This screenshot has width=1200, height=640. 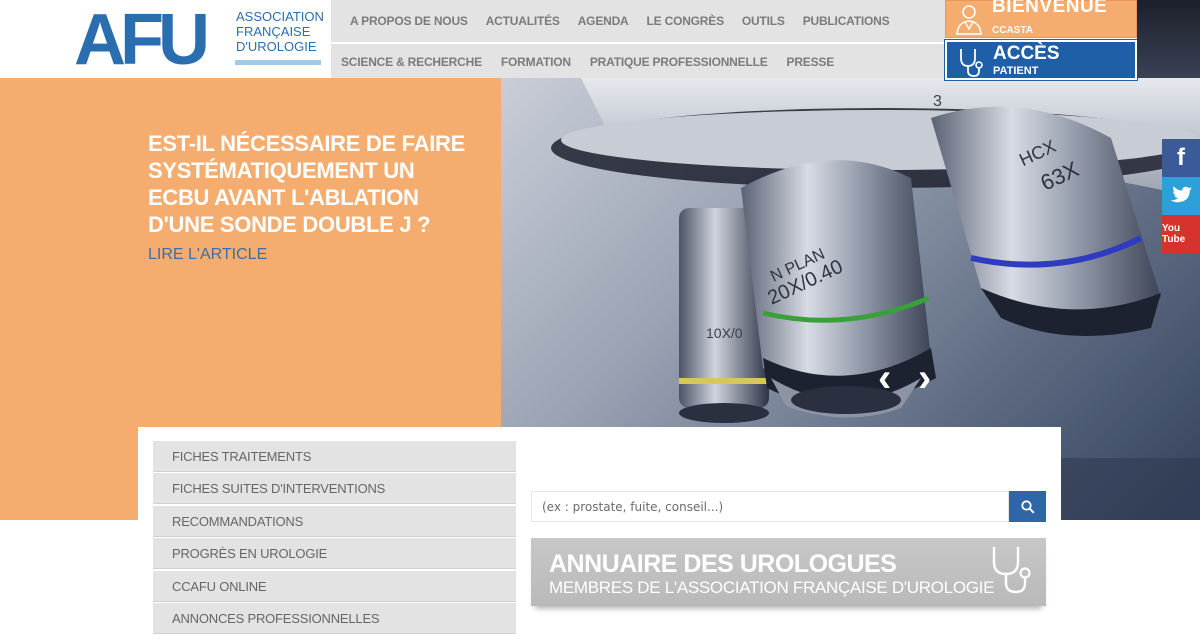 I want to click on menu-item-fiches-traitements: FICHES TRAITEMENTS, so click(x=334, y=456).